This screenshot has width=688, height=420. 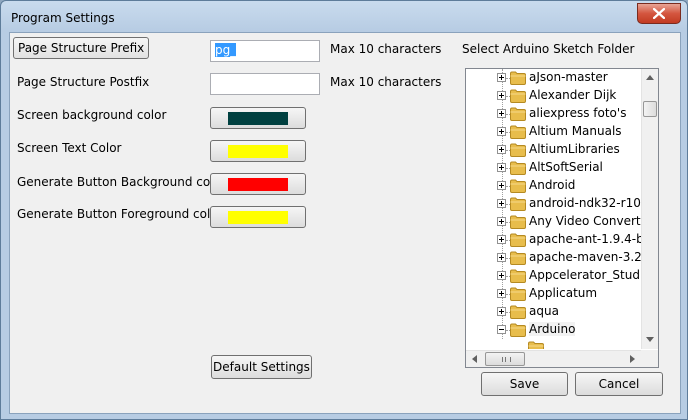 I want to click on tree-horizontal-thumb, so click(x=505, y=359).